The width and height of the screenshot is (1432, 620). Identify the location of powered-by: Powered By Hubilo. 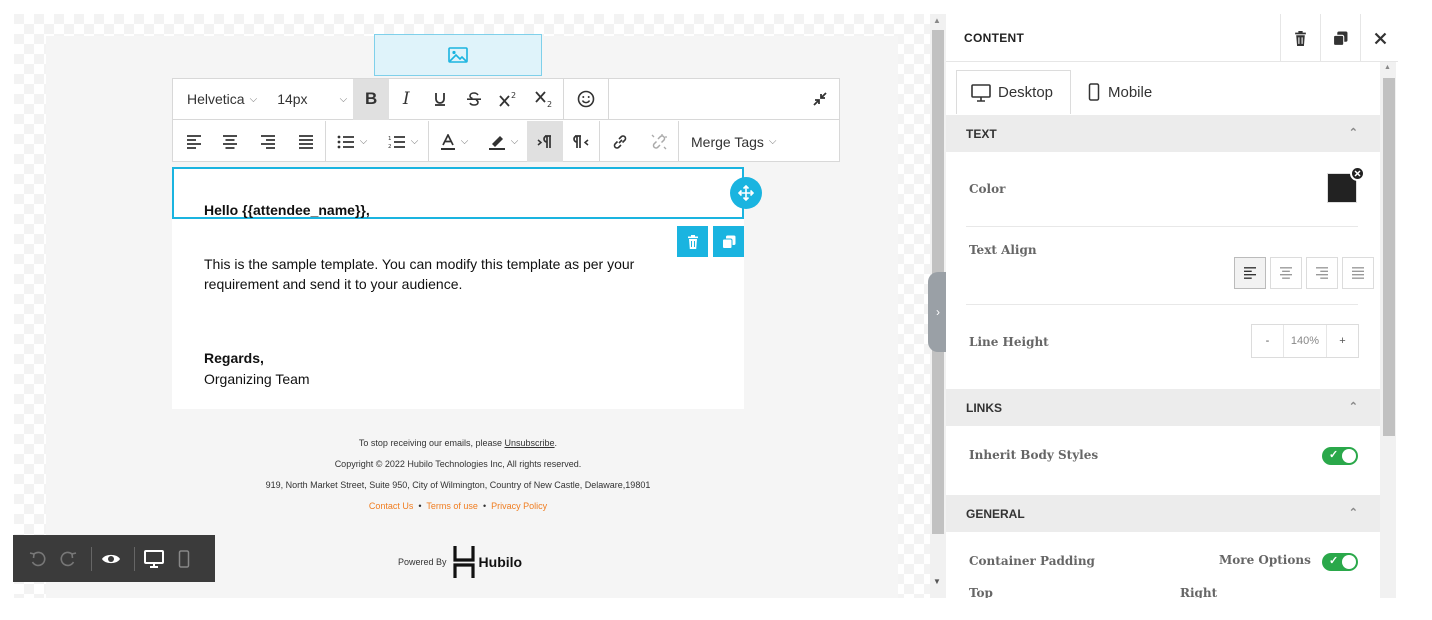
(460, 562).